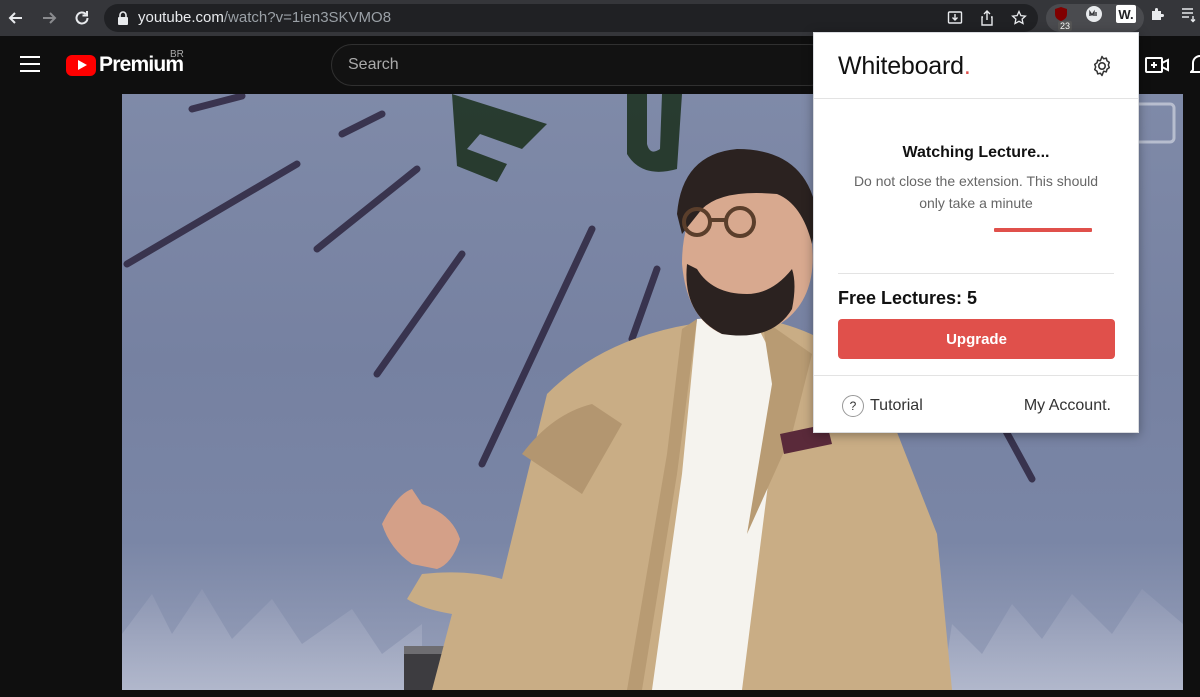  What do you see at coordinates (81, 65) in the screenshot?
I see `youtube-play-icon` at bounding box center [81, 65].